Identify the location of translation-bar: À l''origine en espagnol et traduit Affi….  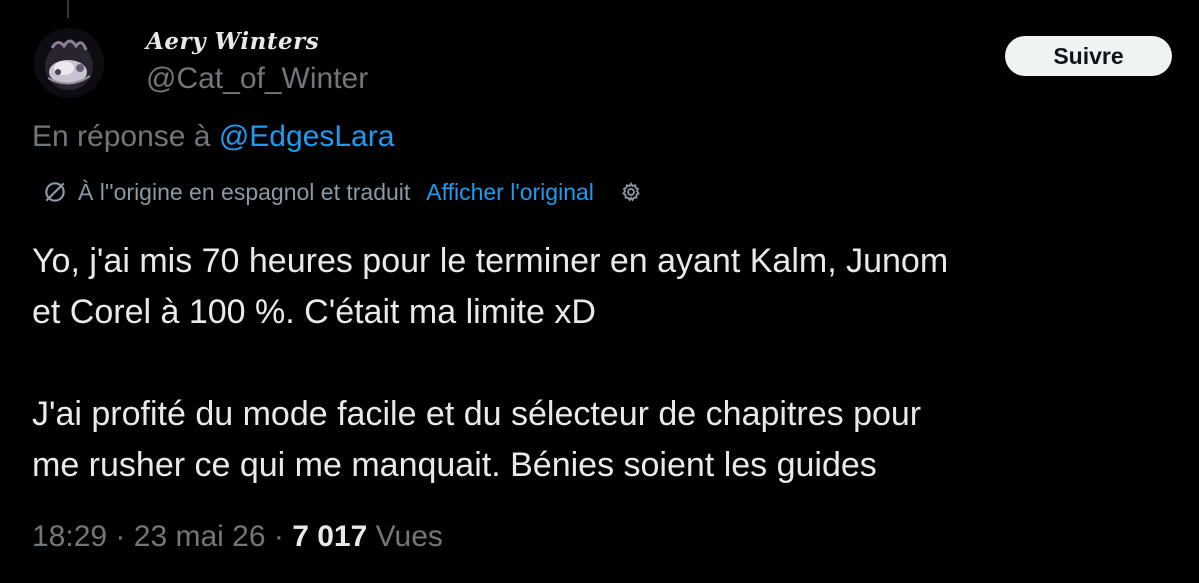
(343, 192).